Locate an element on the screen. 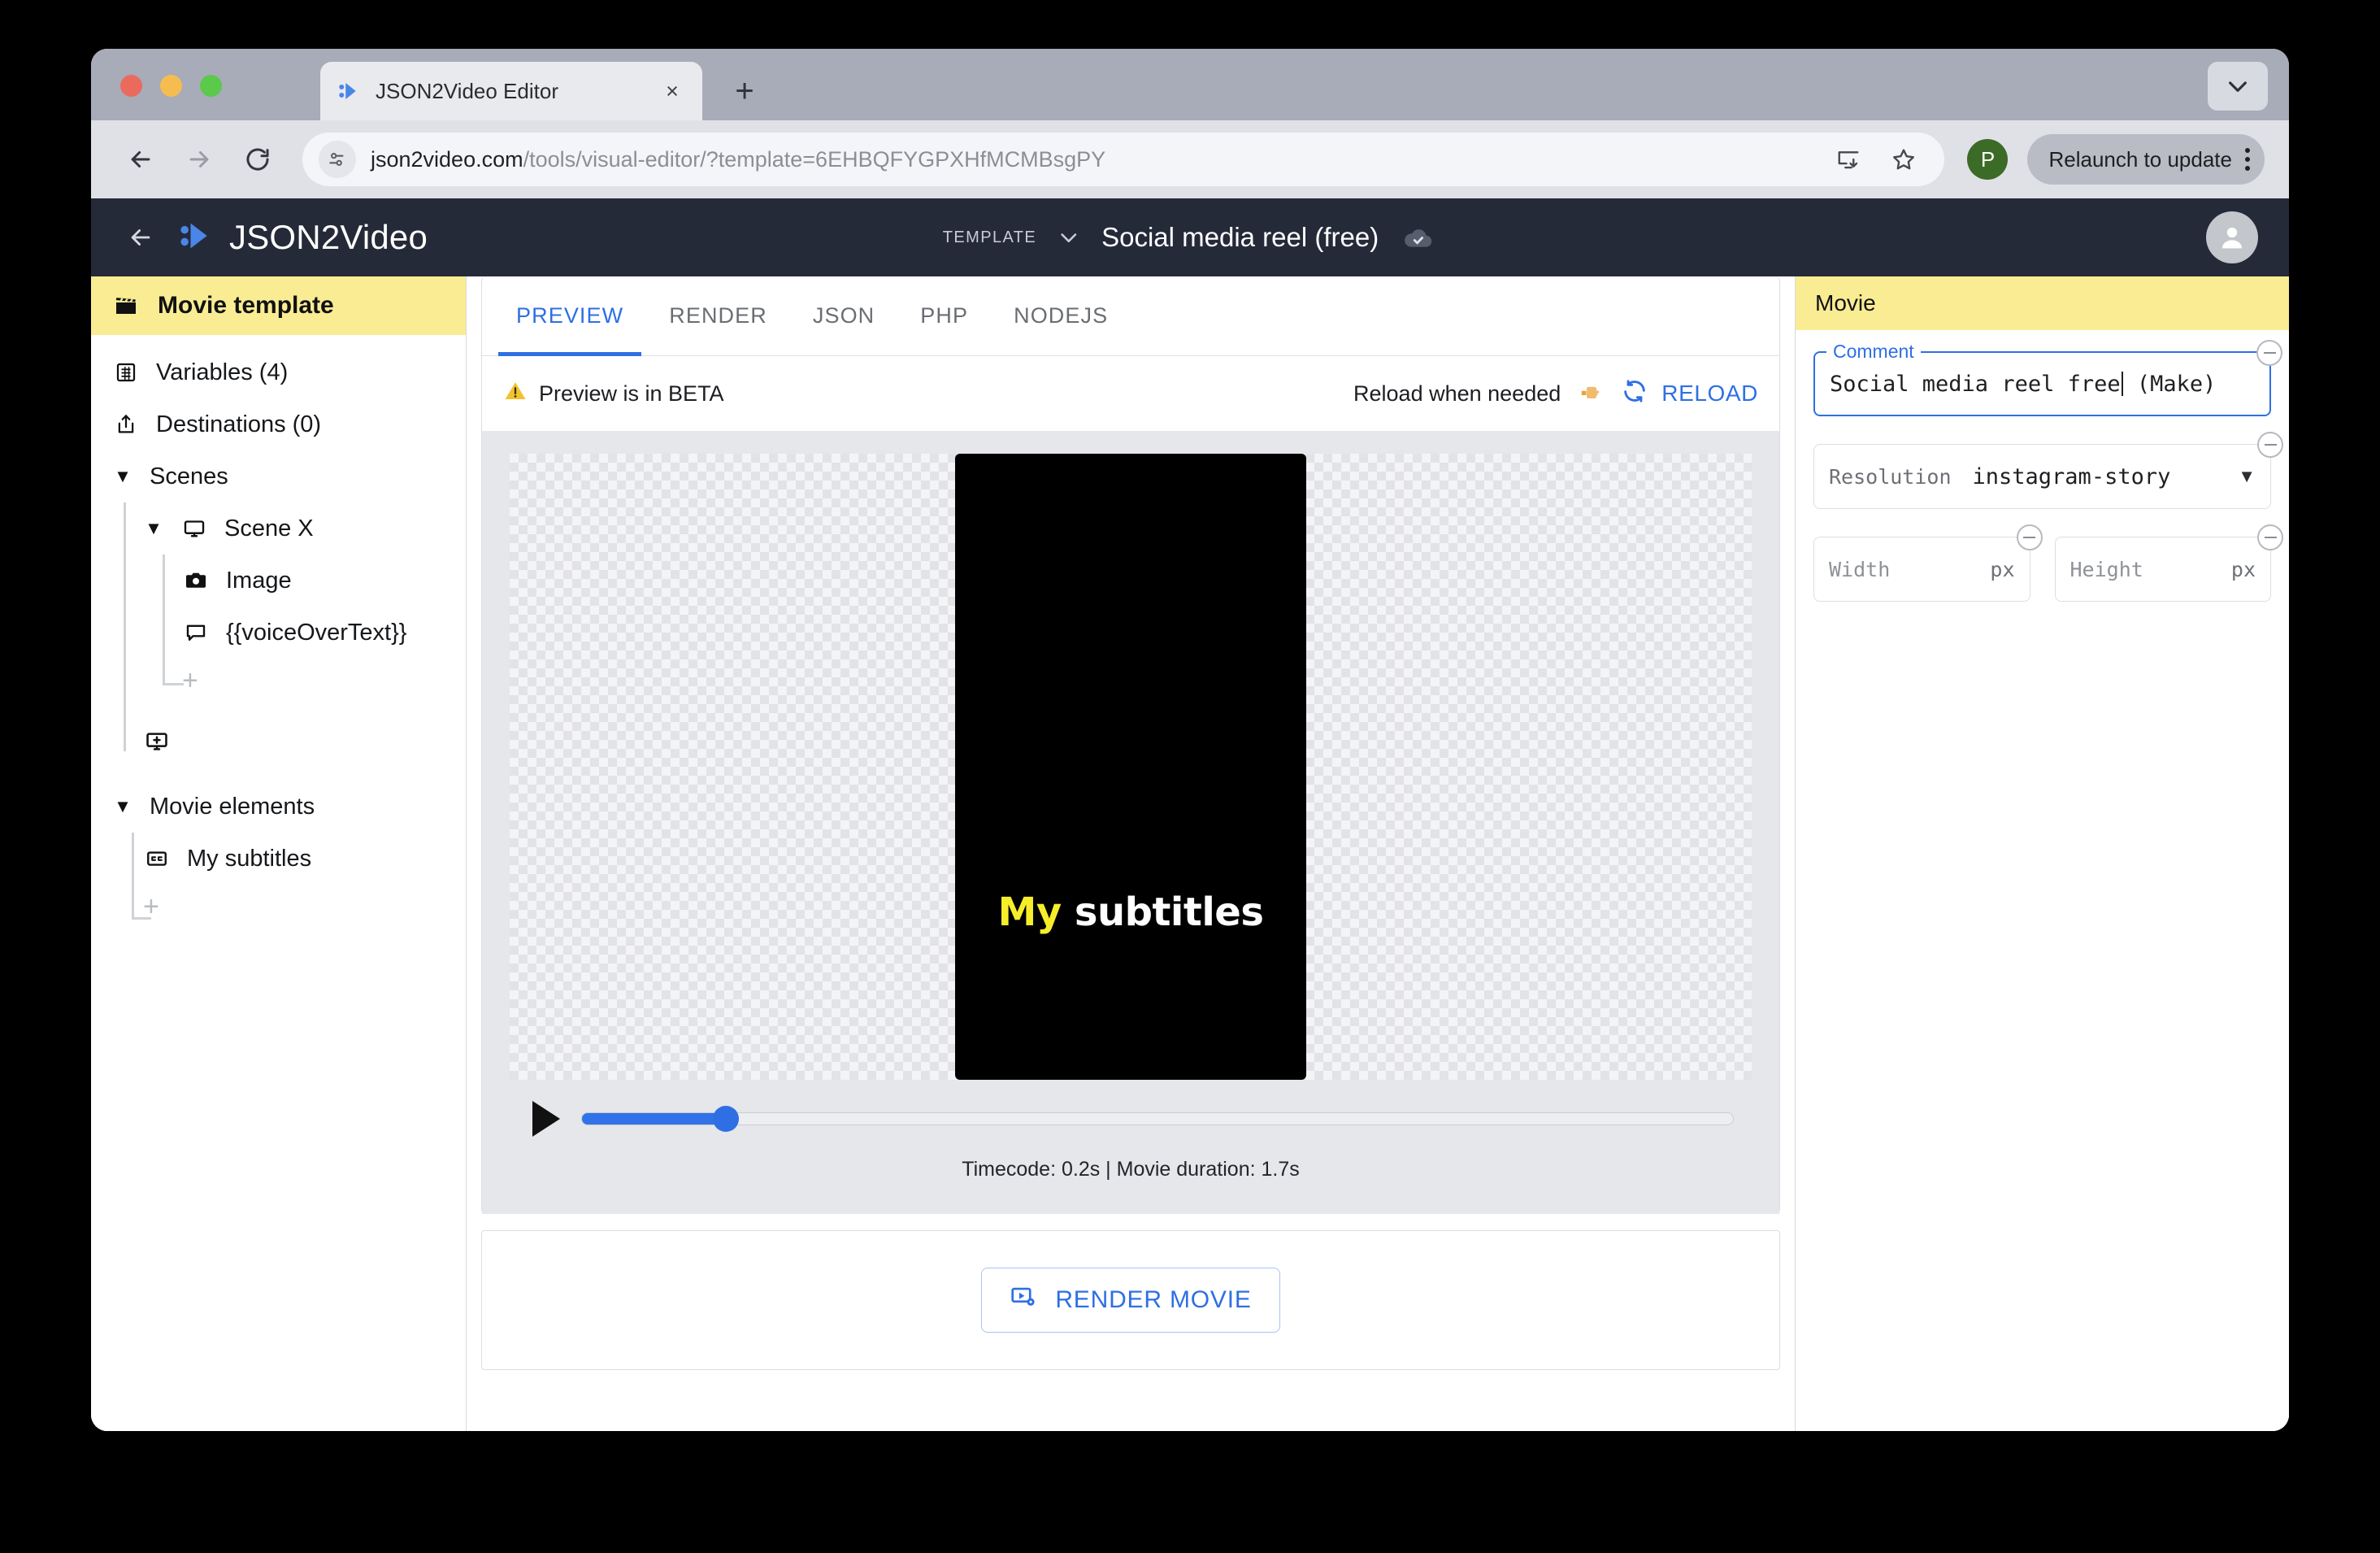  browser-tab-strip: JSON2Video Editor × + is located at coordinates (1190, 84).